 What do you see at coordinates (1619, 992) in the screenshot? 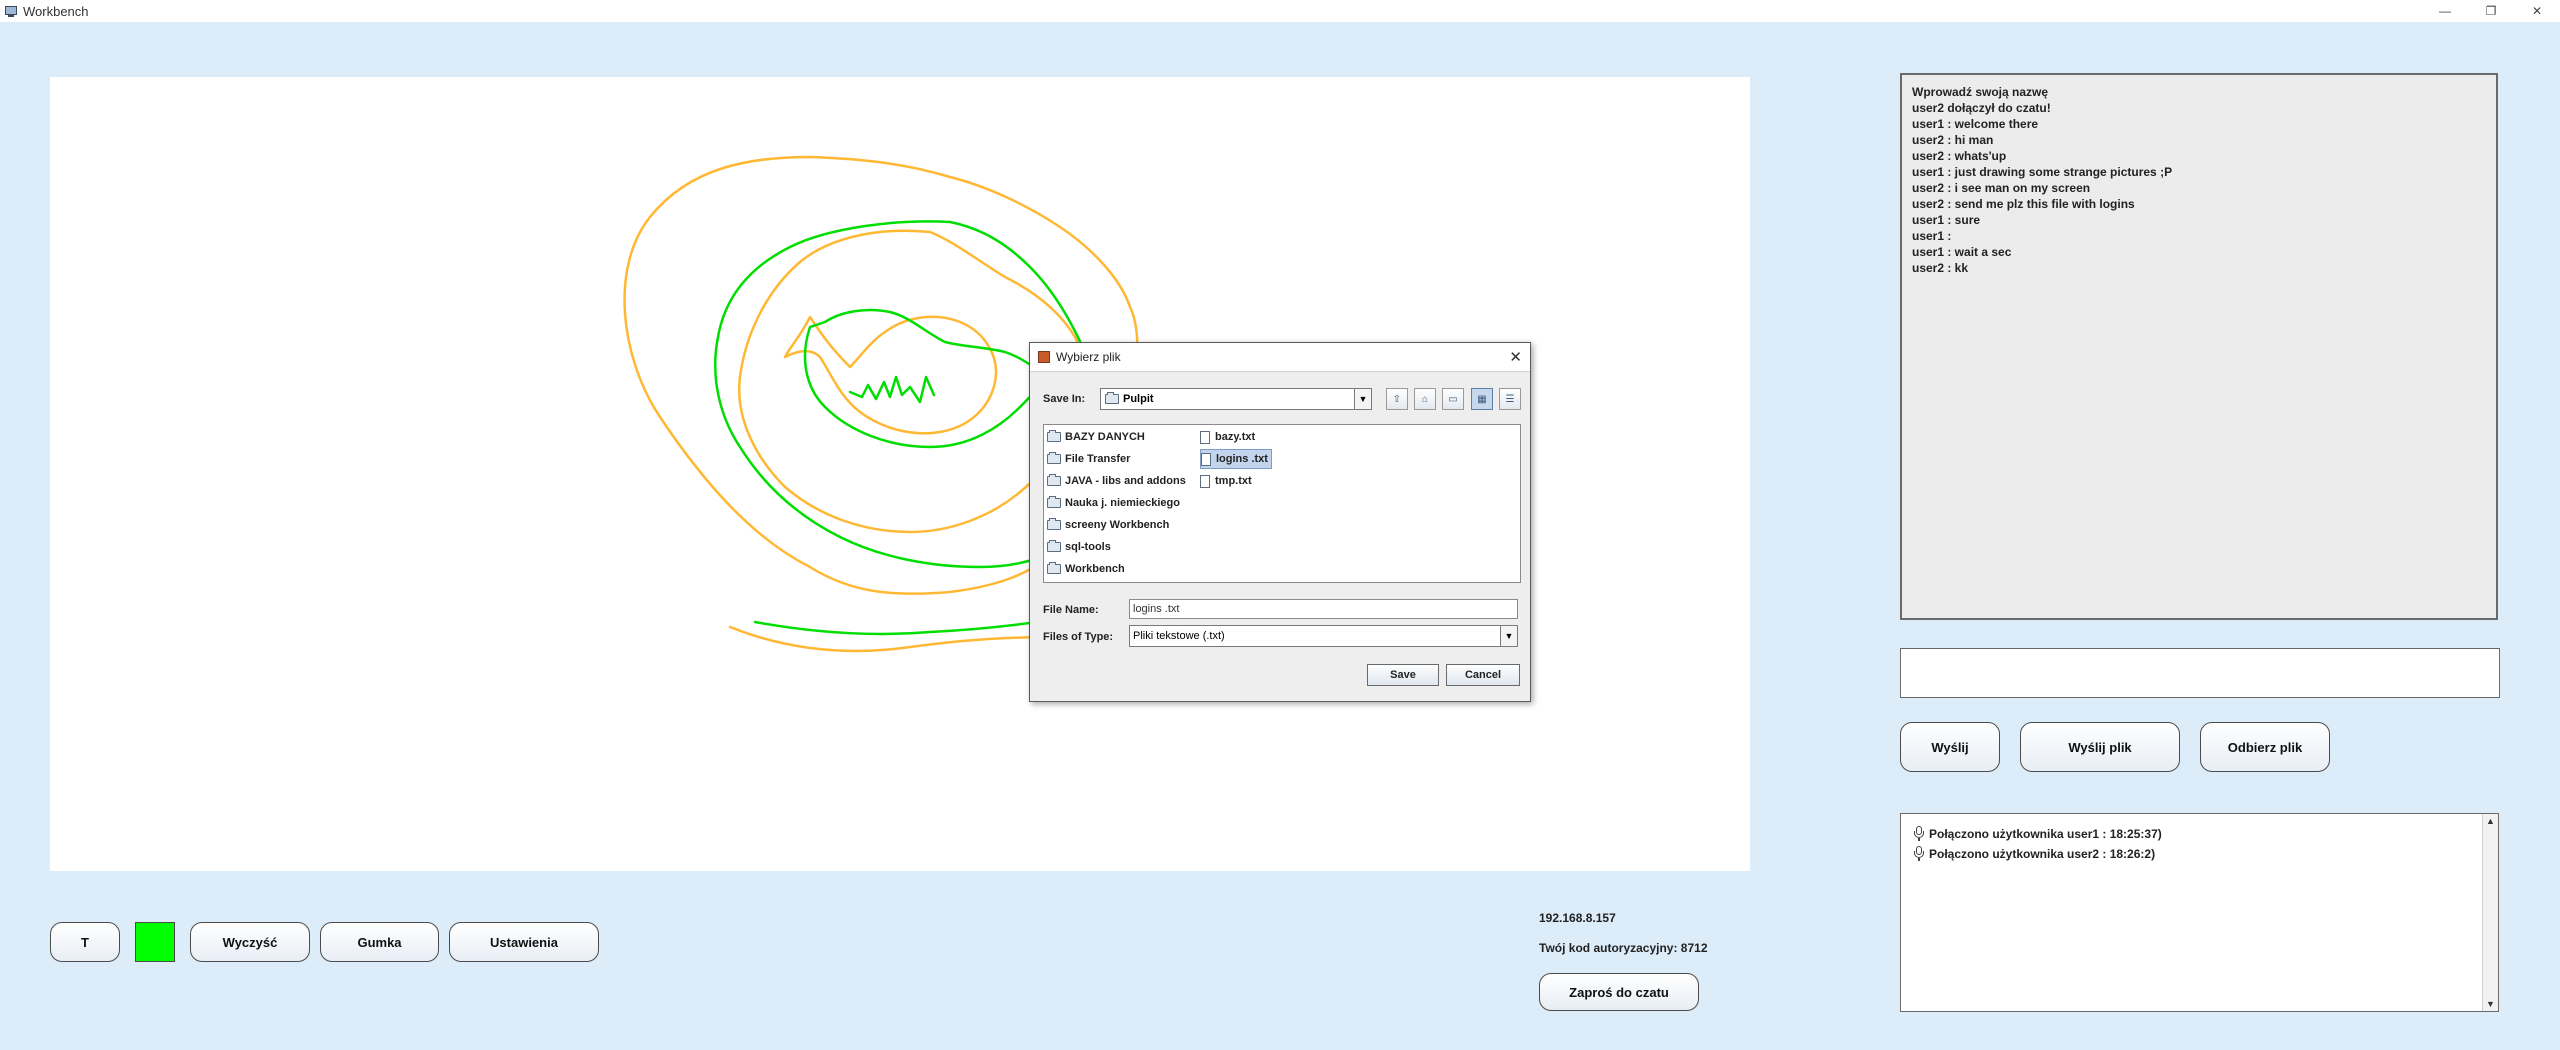
I see `invite-to-chat-button: Zaproś do czatu` at bounding box center [1619, 992].